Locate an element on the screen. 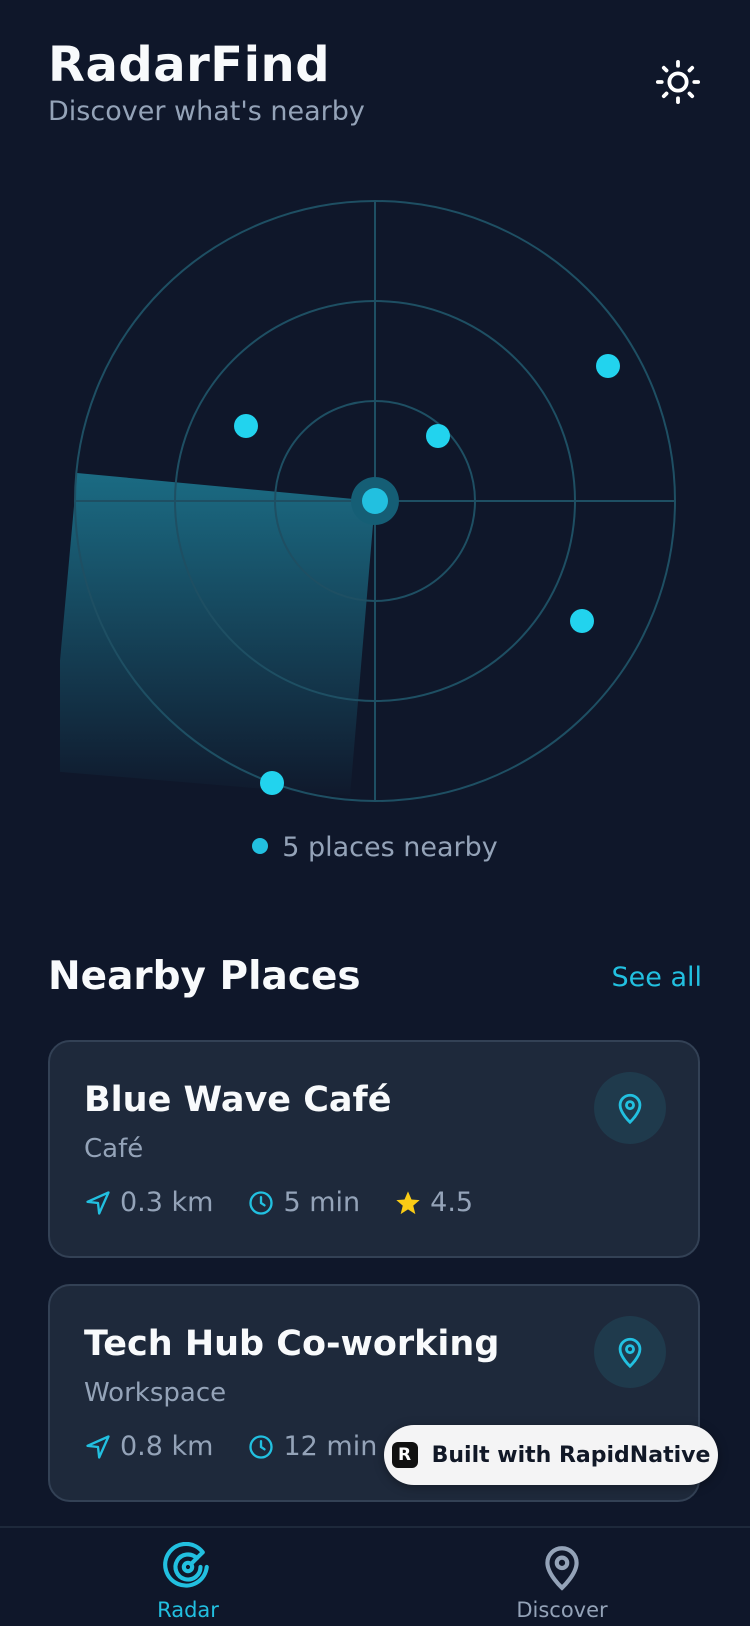 This screenshot has width=750, height=1626. rapidnative-logo-icon: R is located at coordinates (404, 1455).